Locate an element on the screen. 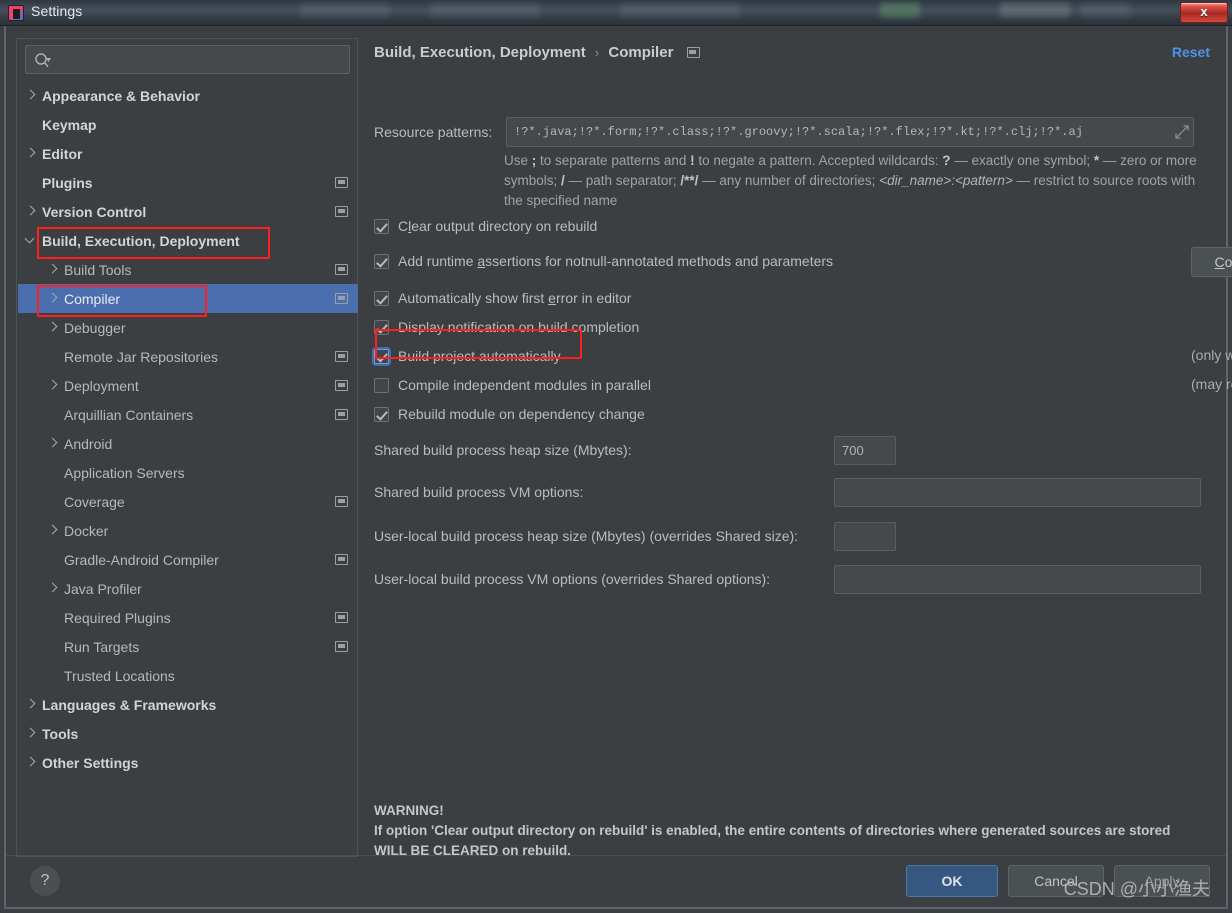 The width and height of the screenshot is (1232, 913). close-window-button: x is located at coordinates (1204, 12).